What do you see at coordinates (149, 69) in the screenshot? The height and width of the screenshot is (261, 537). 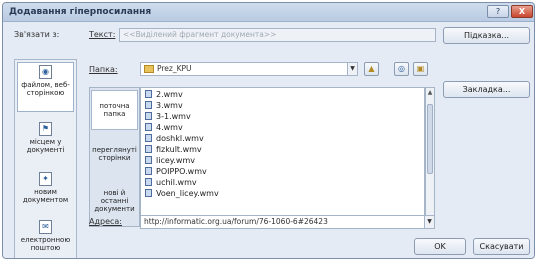 I see `folder-icon` at bounding box center [149, 69].